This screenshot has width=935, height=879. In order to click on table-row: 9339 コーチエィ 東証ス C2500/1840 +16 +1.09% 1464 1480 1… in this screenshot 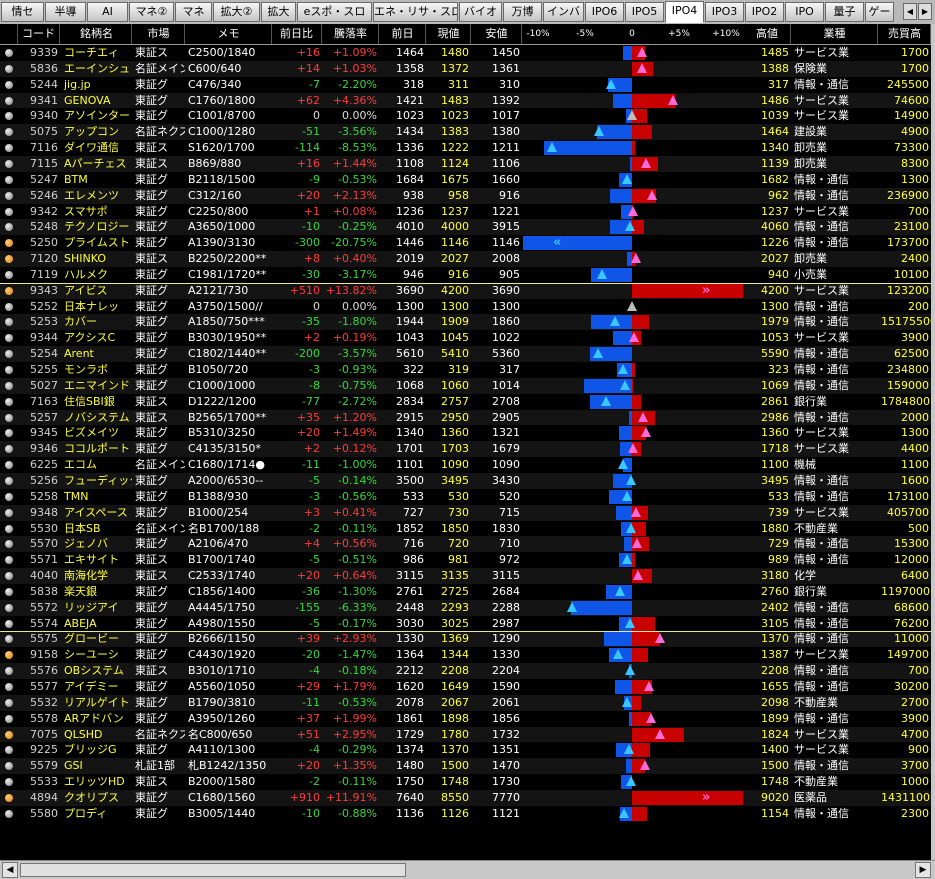, I will do `click(465, 53)`.